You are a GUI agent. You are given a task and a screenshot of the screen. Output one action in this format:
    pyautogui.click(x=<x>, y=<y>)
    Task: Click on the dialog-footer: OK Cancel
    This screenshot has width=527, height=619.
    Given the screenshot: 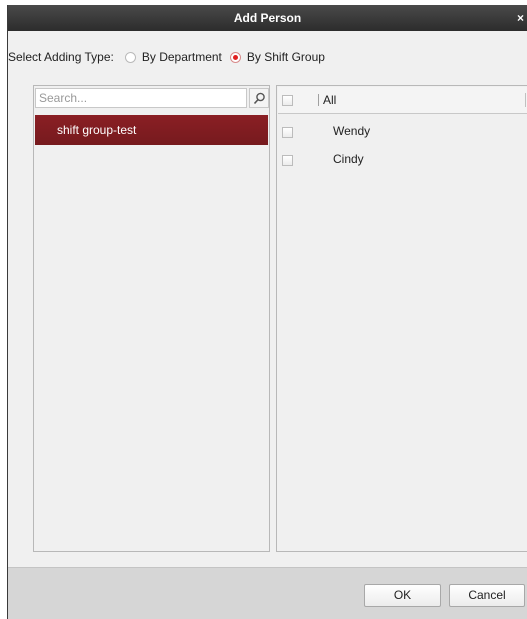 What is the action you would take?
    pyautogui.click(x=267, y=593)
    